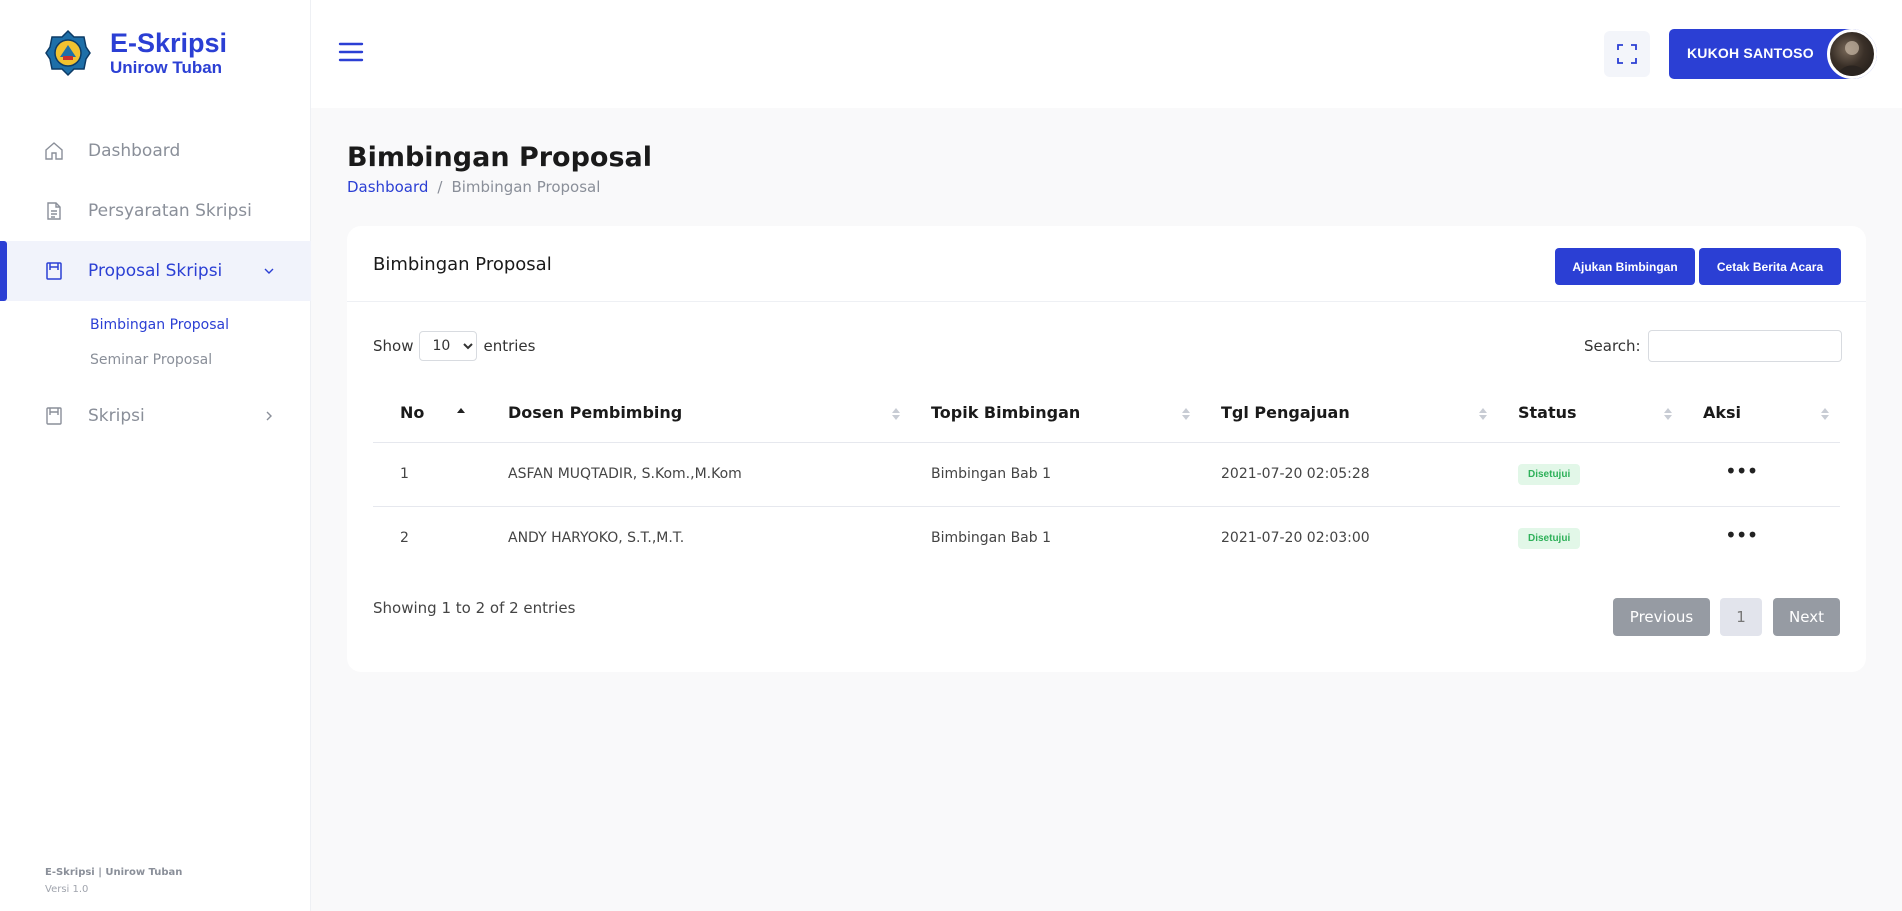 This screenshot has width=1902, height=911. Describe the element at coordinates (1744, 346) in the screenshot. I see `search-input` at that location.